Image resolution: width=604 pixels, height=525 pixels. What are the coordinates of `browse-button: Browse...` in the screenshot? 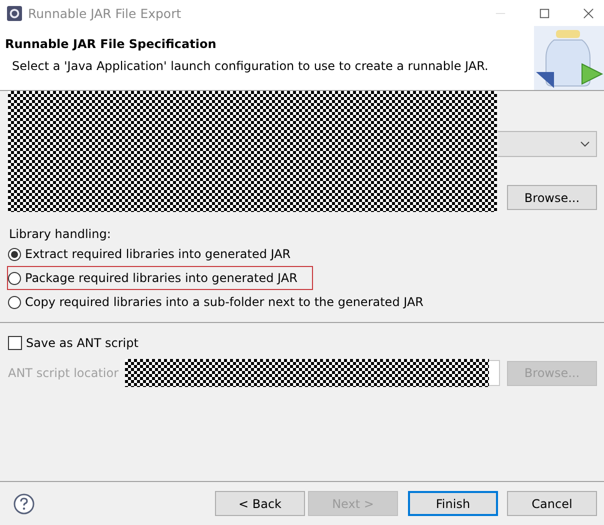 It's located at (552, 197).